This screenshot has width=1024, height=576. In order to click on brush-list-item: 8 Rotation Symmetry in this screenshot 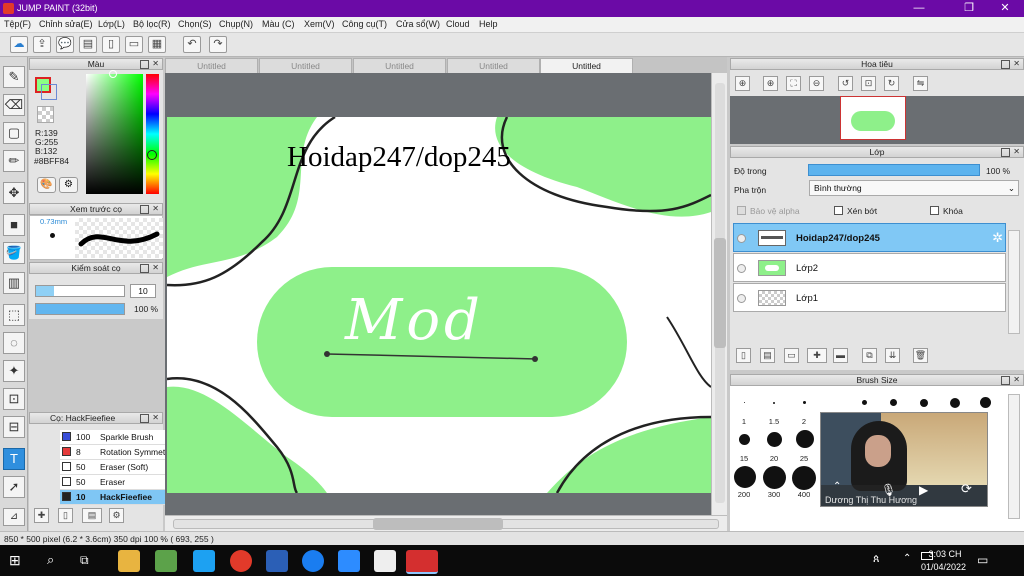, I will do `click(117, 452)`.